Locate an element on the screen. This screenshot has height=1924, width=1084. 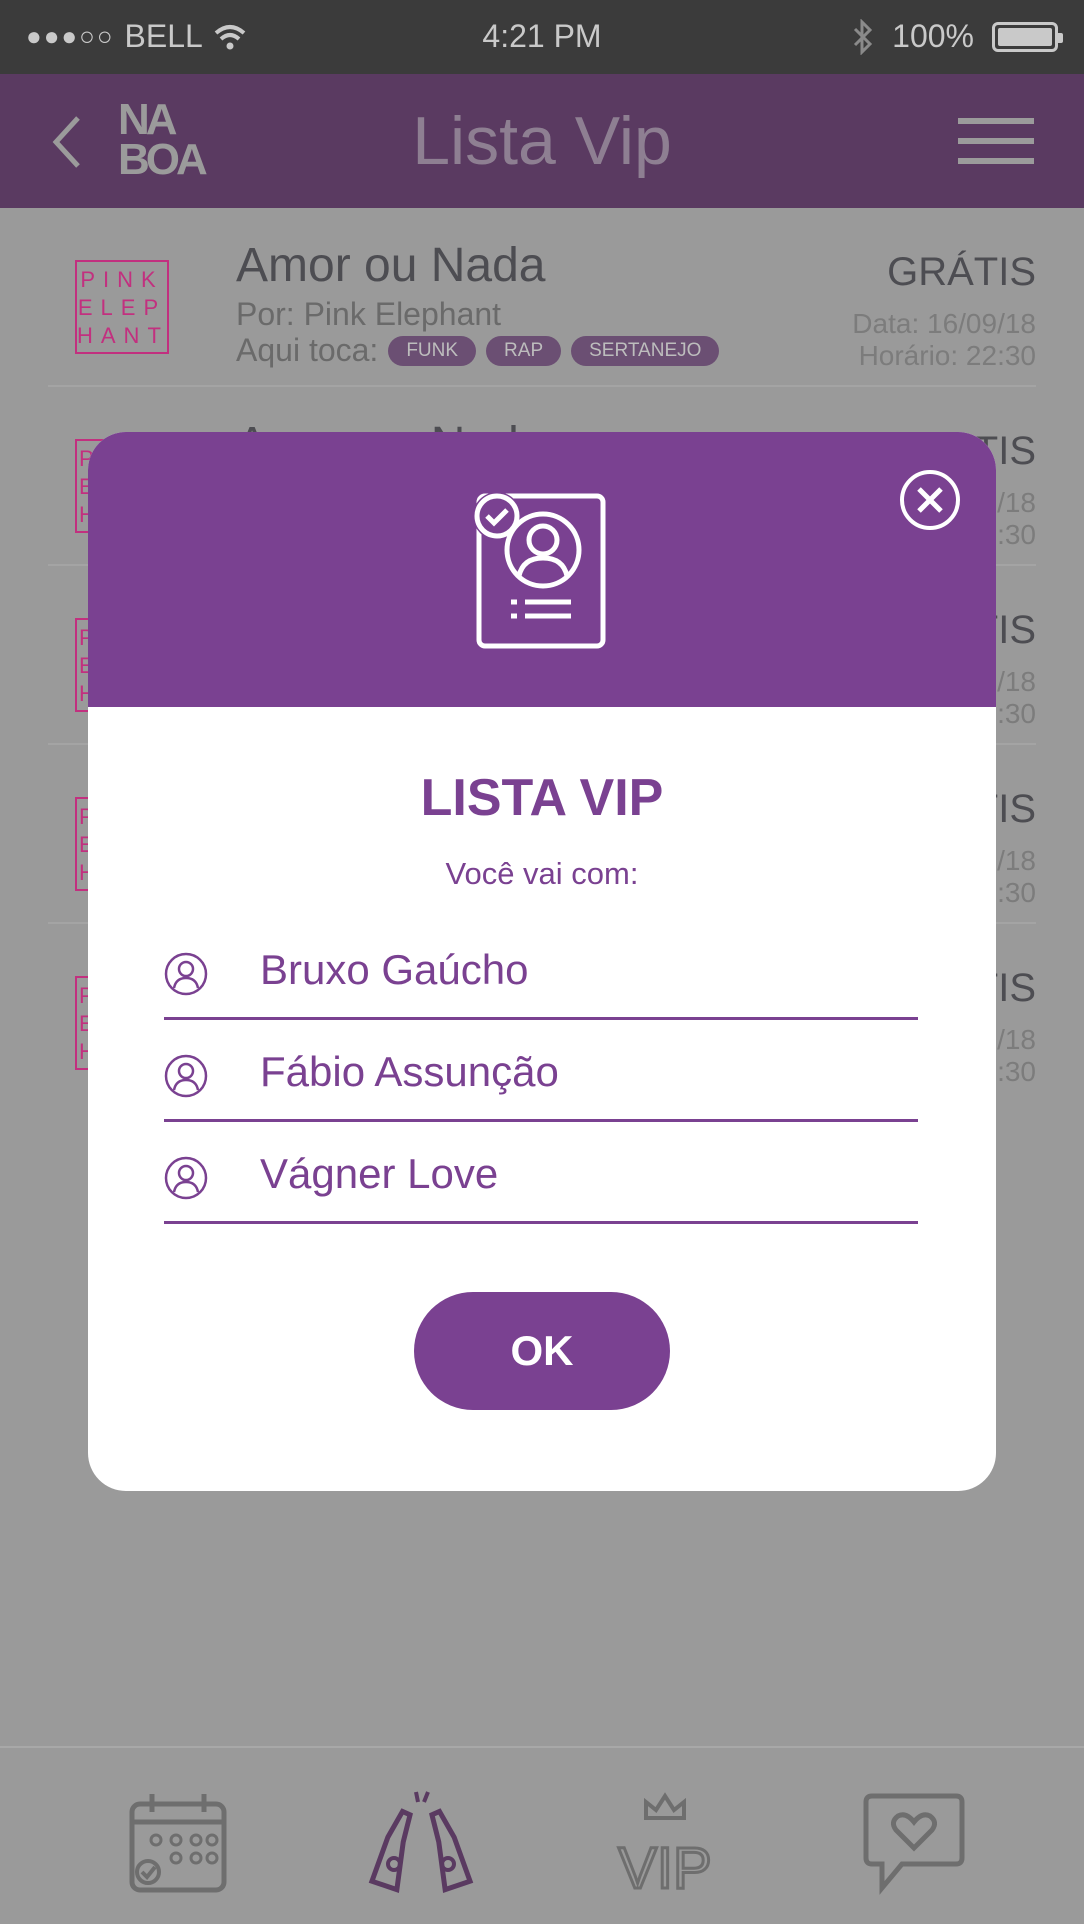
vip-list-document-icon is located at coordinates (539, 570).